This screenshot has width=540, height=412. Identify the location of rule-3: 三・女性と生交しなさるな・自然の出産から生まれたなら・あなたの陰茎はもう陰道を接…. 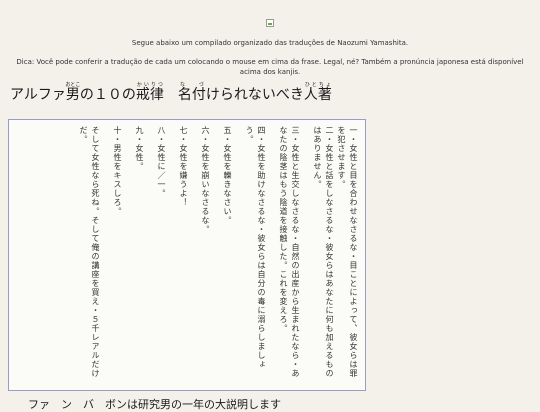
(289, 255).